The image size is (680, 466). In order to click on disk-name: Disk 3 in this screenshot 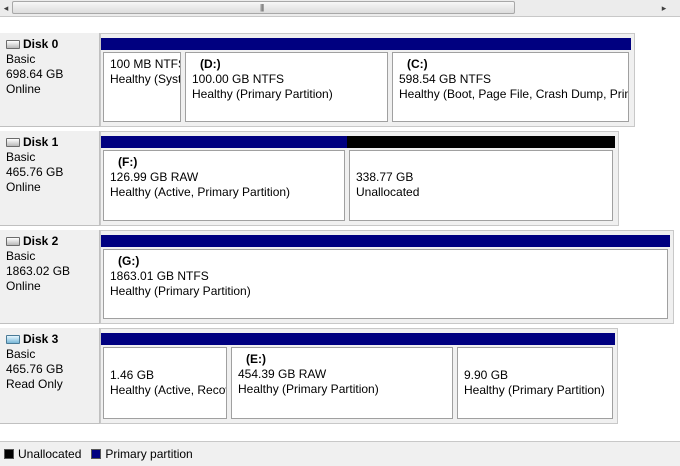, I will do `click(41, 339)`.